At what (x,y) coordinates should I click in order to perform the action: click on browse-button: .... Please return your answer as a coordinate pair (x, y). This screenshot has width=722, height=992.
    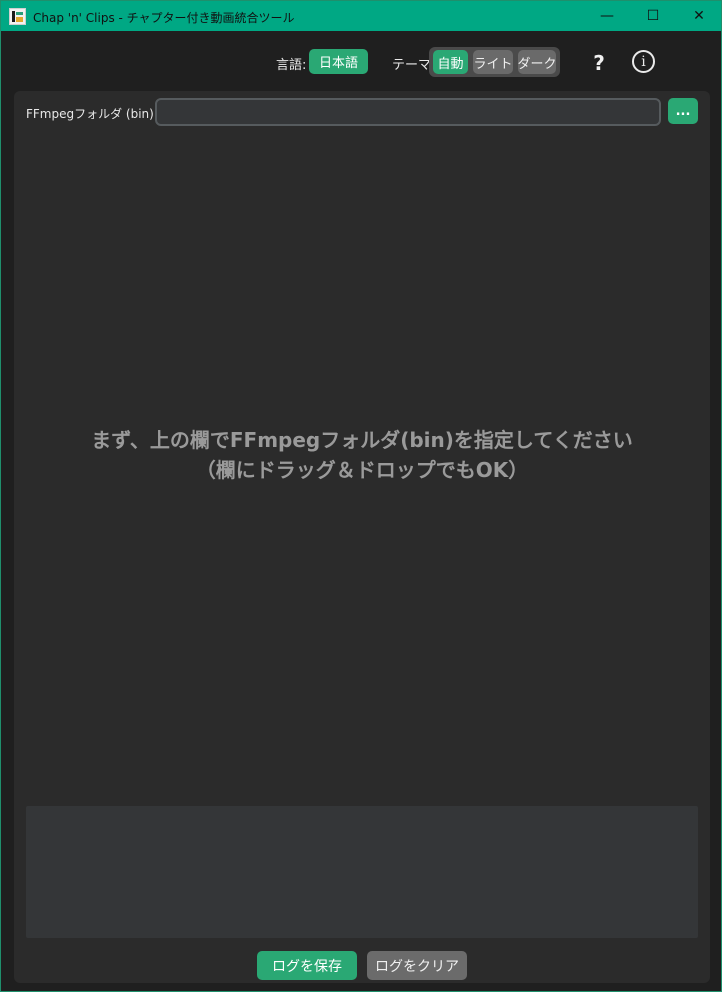
    Looking at the image, I should click on (683, 111).